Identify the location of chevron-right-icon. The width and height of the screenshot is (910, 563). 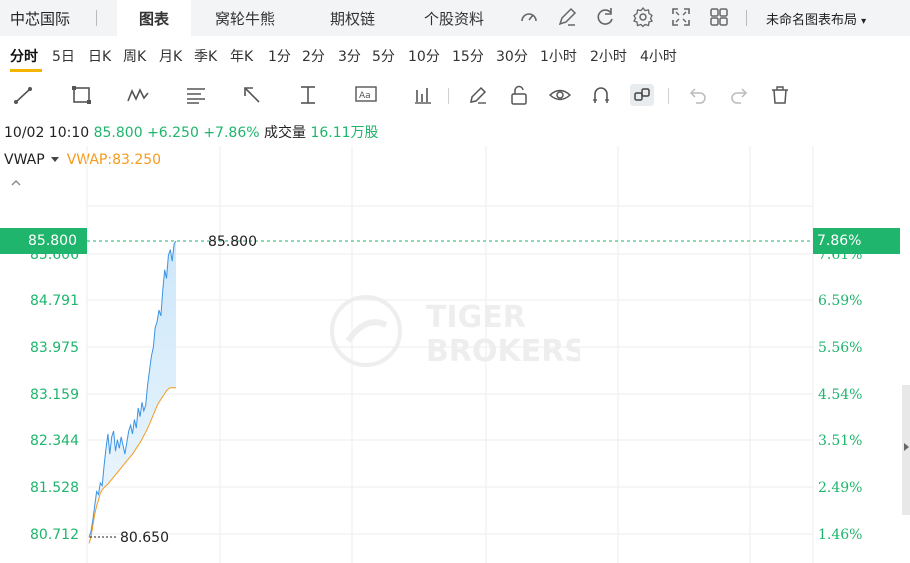
(906, 447).